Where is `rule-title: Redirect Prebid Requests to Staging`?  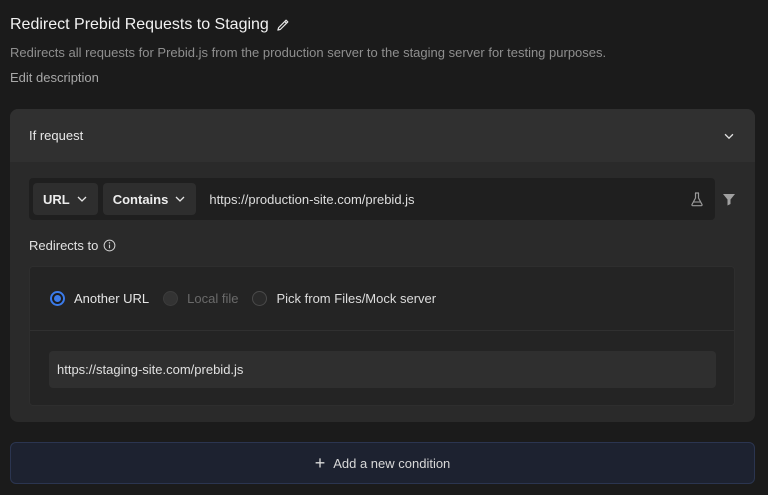
rule-title: Redirect Prebid Requests to Staging is located at coordinates (139, 24).